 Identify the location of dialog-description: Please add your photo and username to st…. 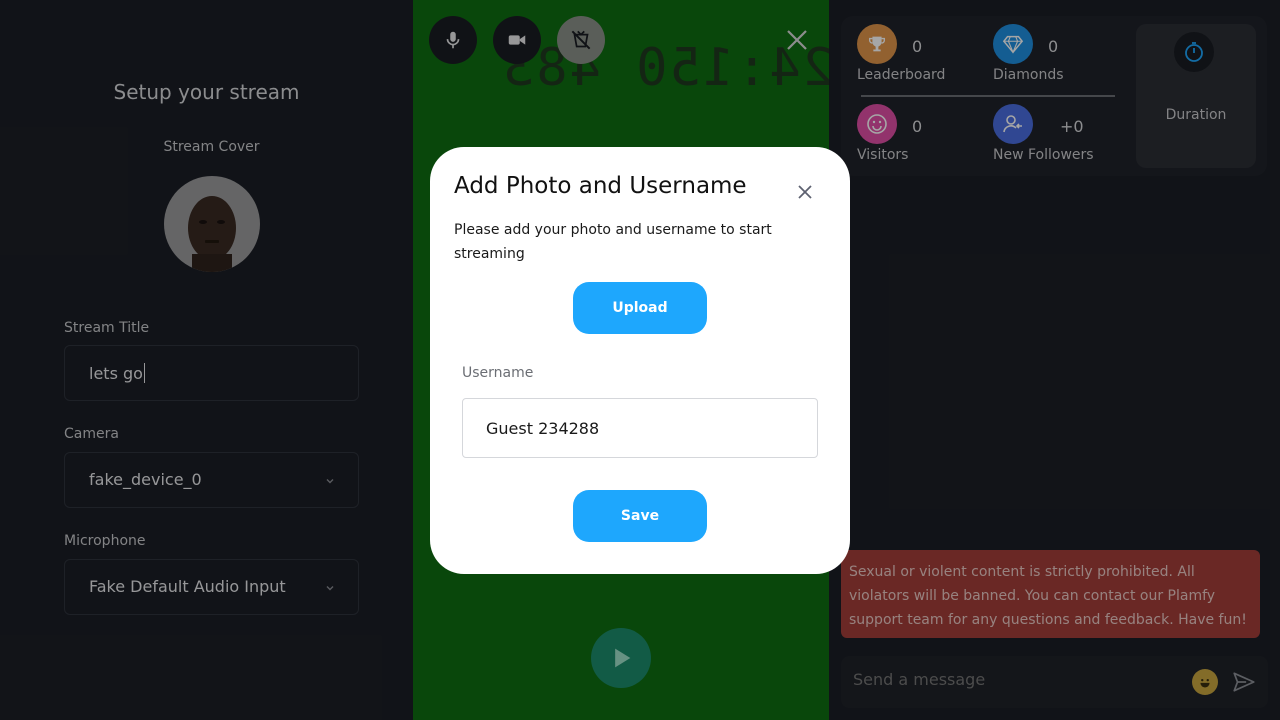
(613, 242).